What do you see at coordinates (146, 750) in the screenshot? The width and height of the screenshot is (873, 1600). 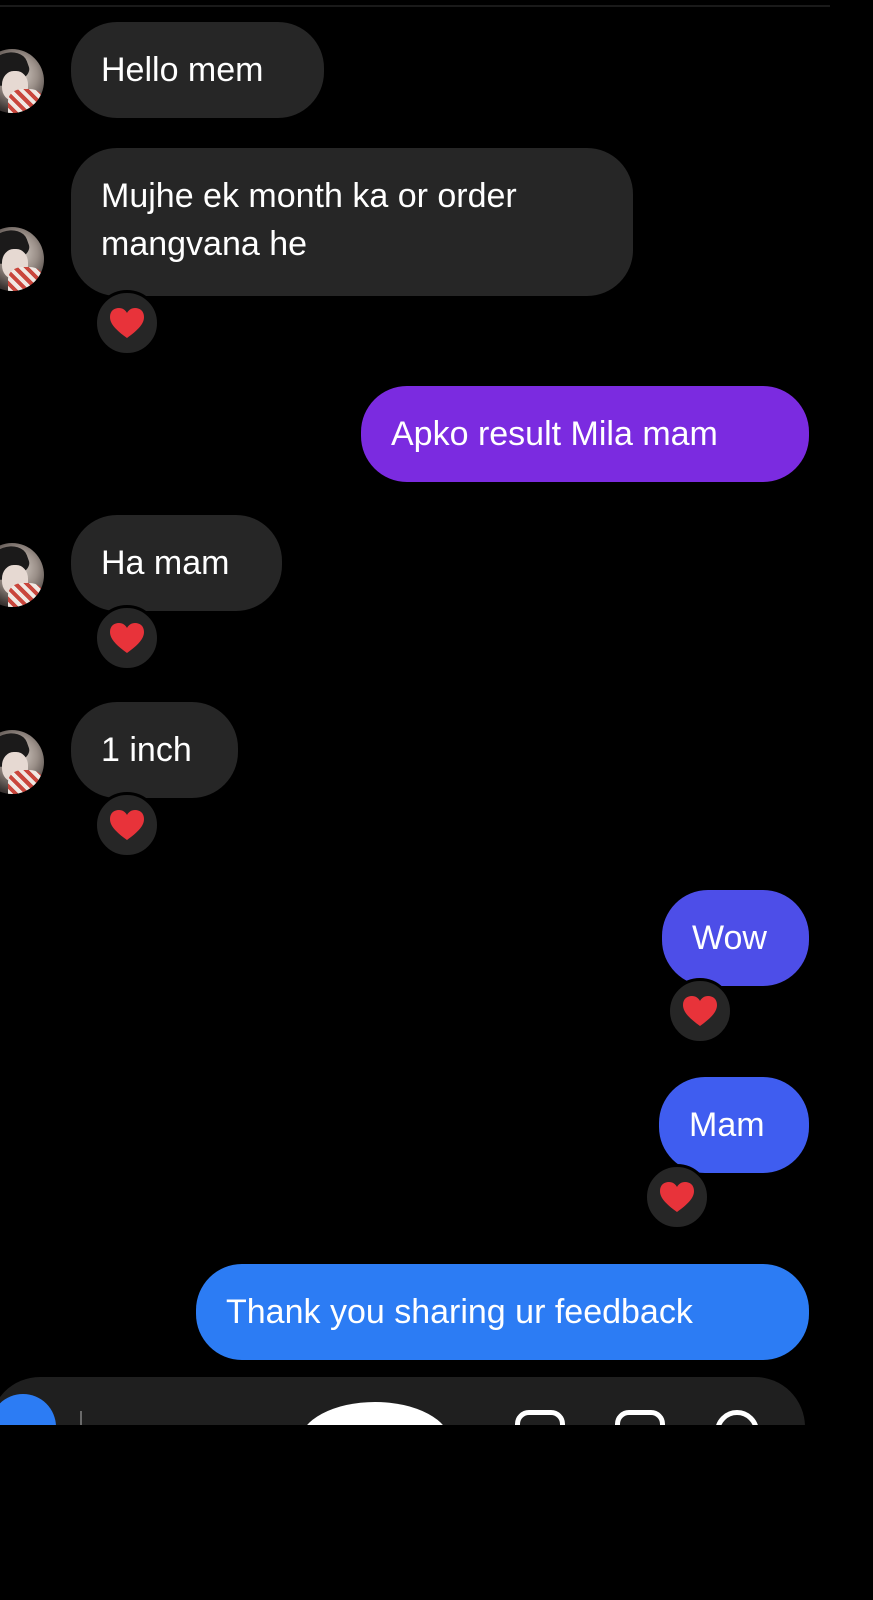 I see `message-text: 1 inch` at bounding box center [146, 750].